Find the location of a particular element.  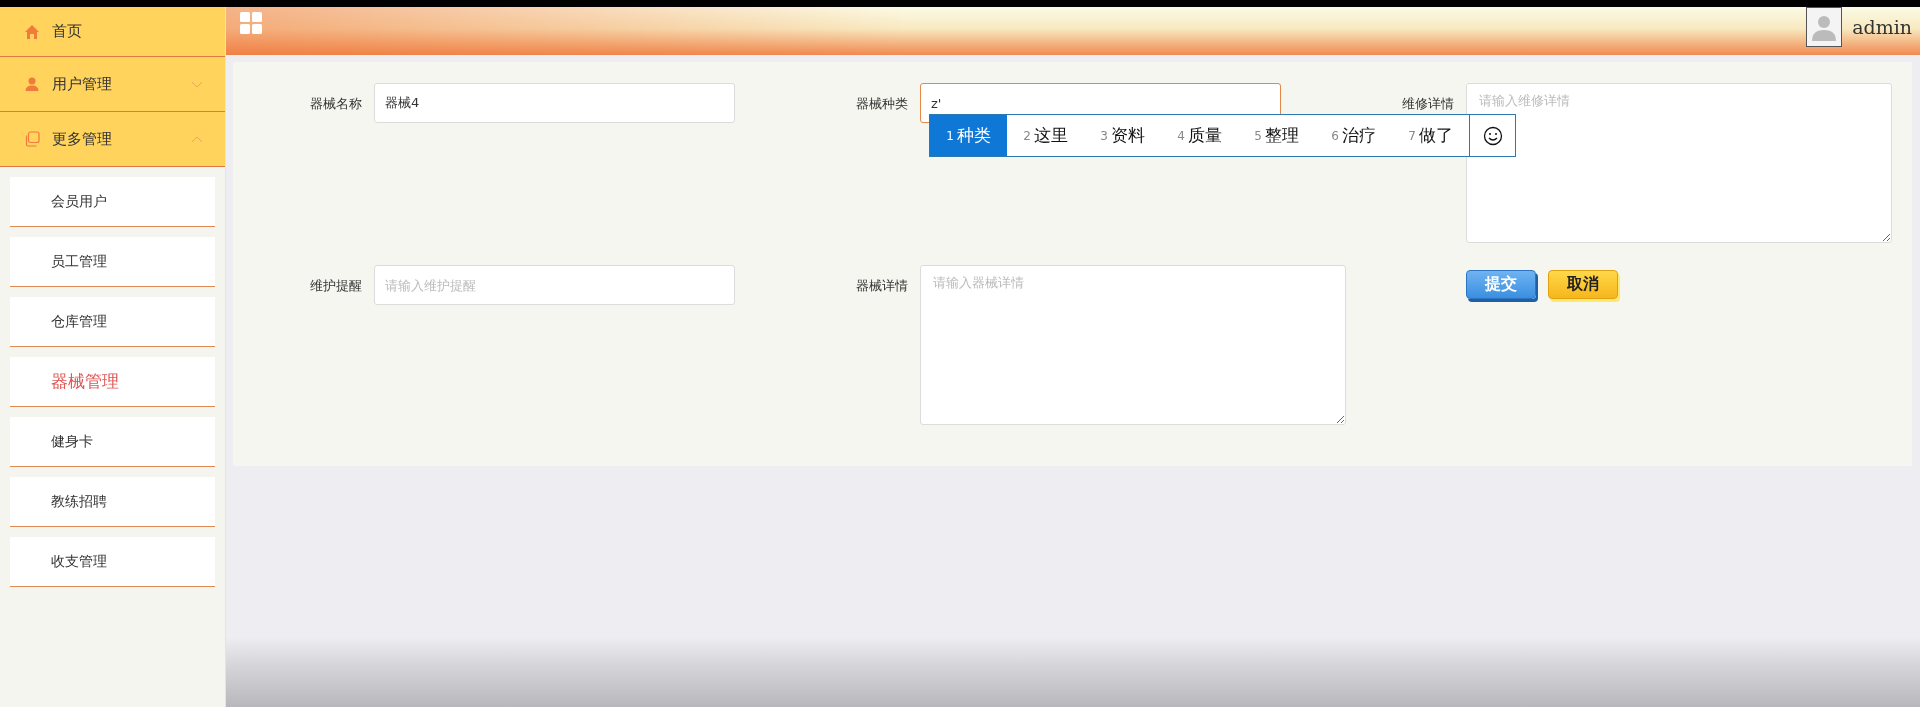

ime-candidate: 1 种类 is located at coordinates (968, 135).